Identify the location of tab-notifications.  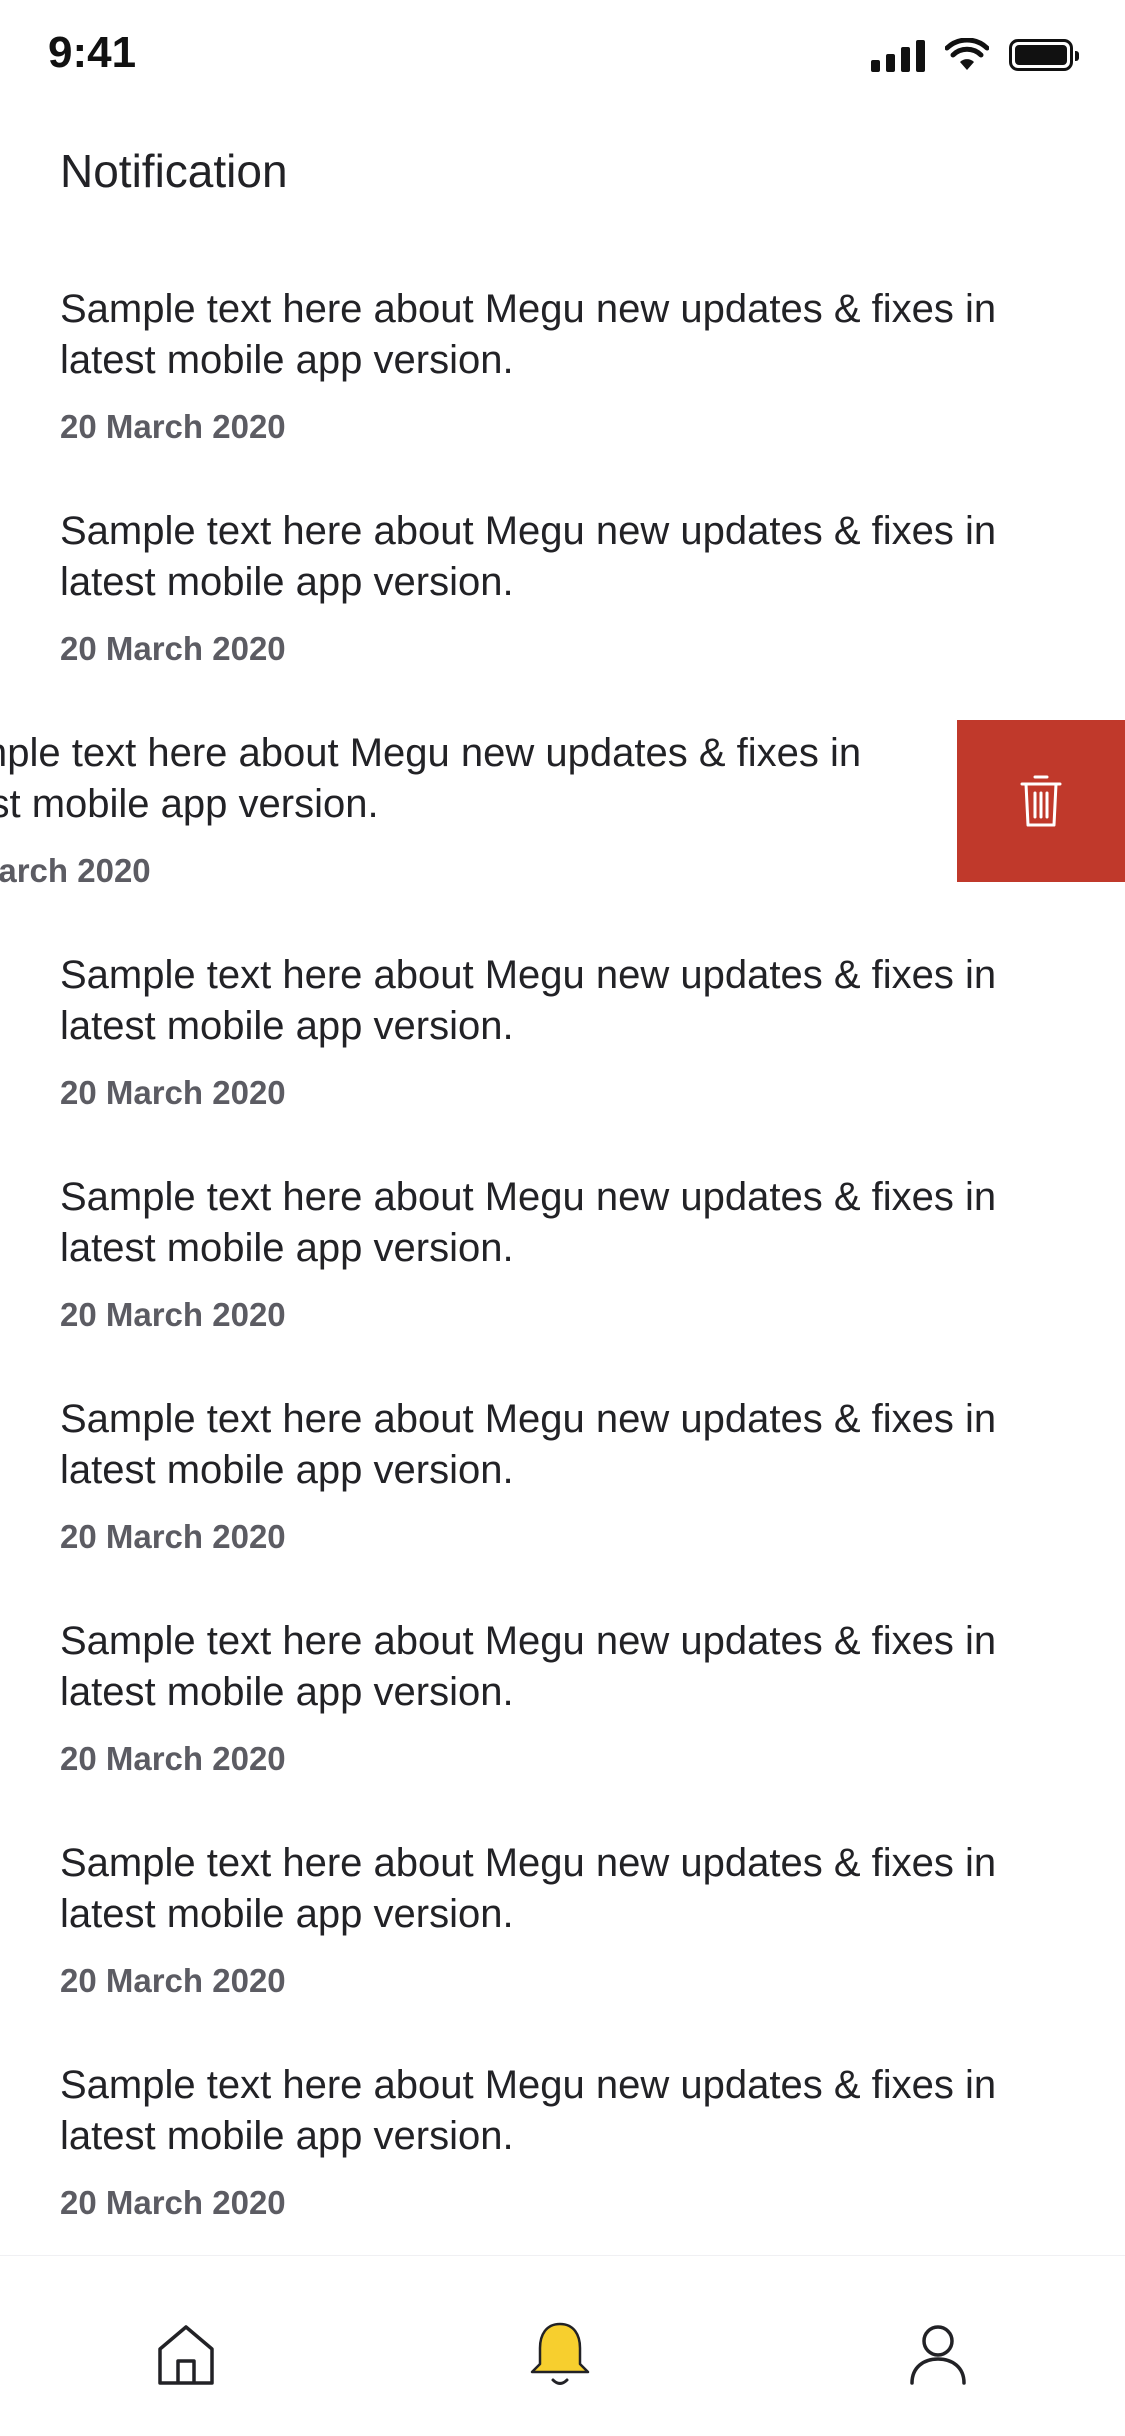
(560, 2354).